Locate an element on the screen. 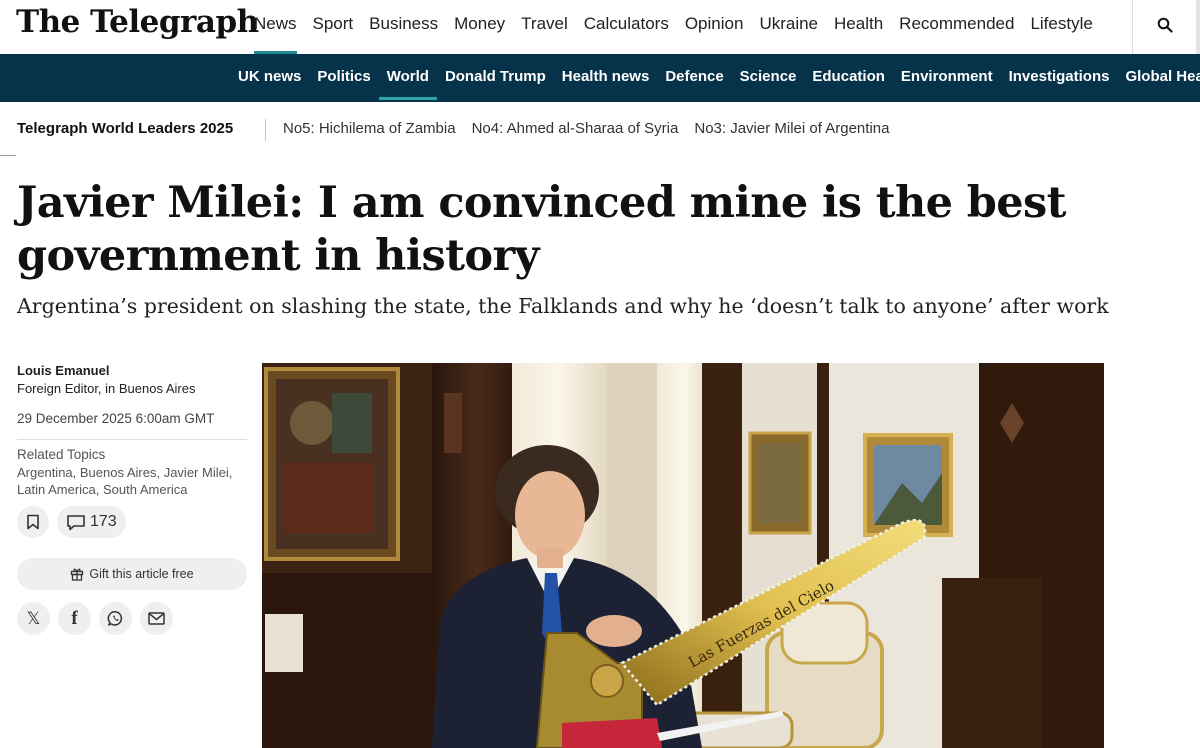 The height and width of the screenshot is (748, 1200). share-facebook-button: f is located at coordinates (74, 618).